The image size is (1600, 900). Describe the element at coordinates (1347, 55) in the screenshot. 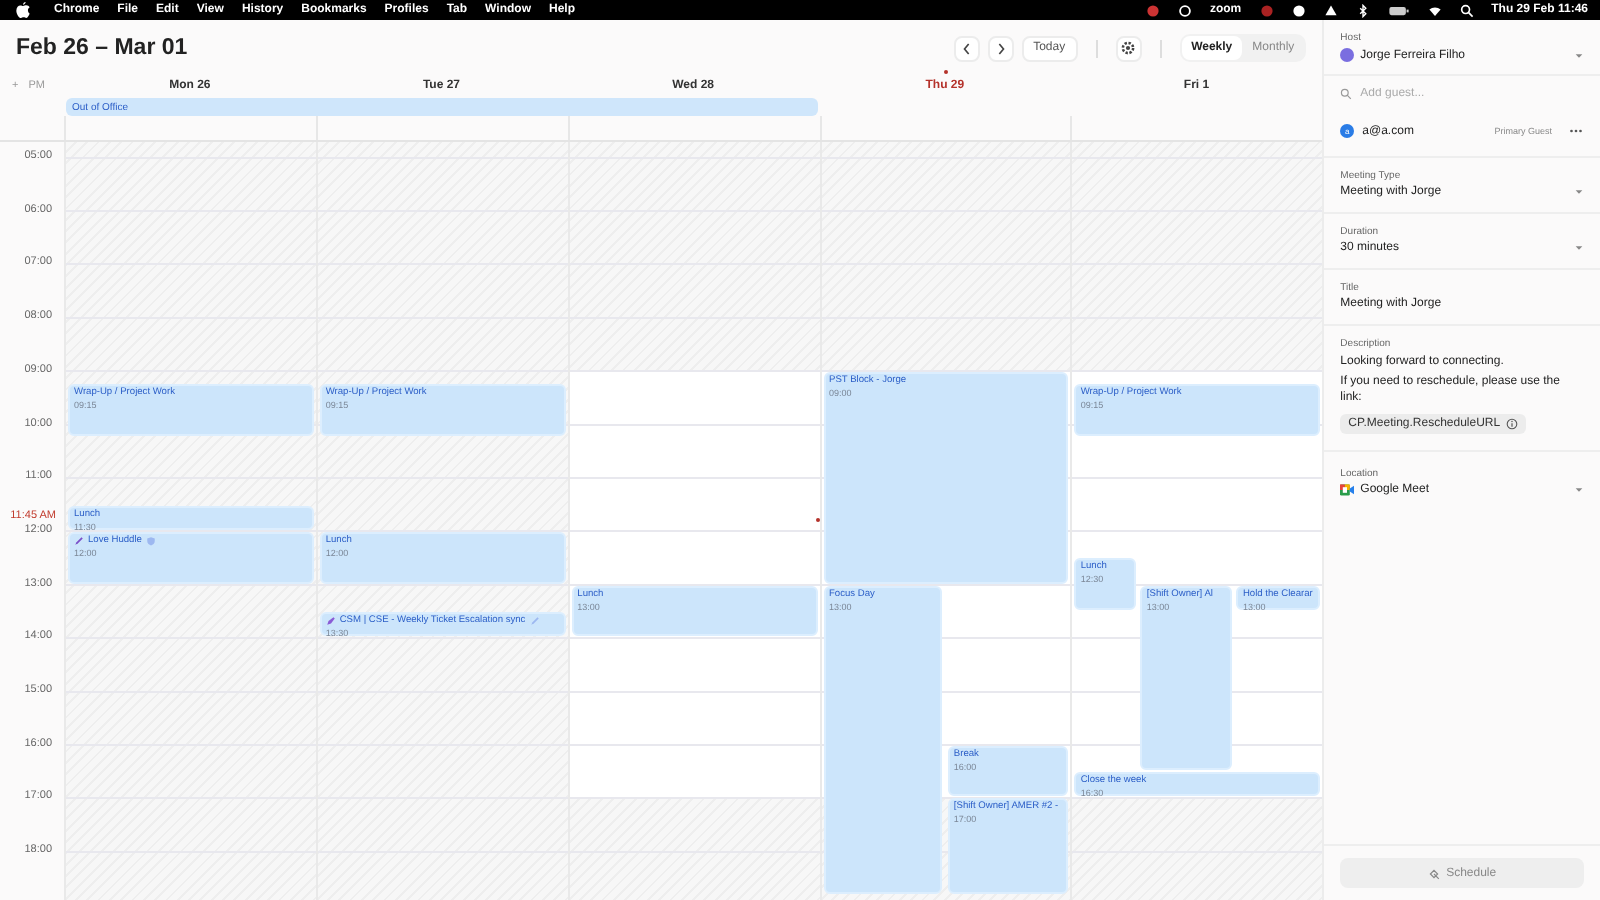

I see `host-avatar` at that location.